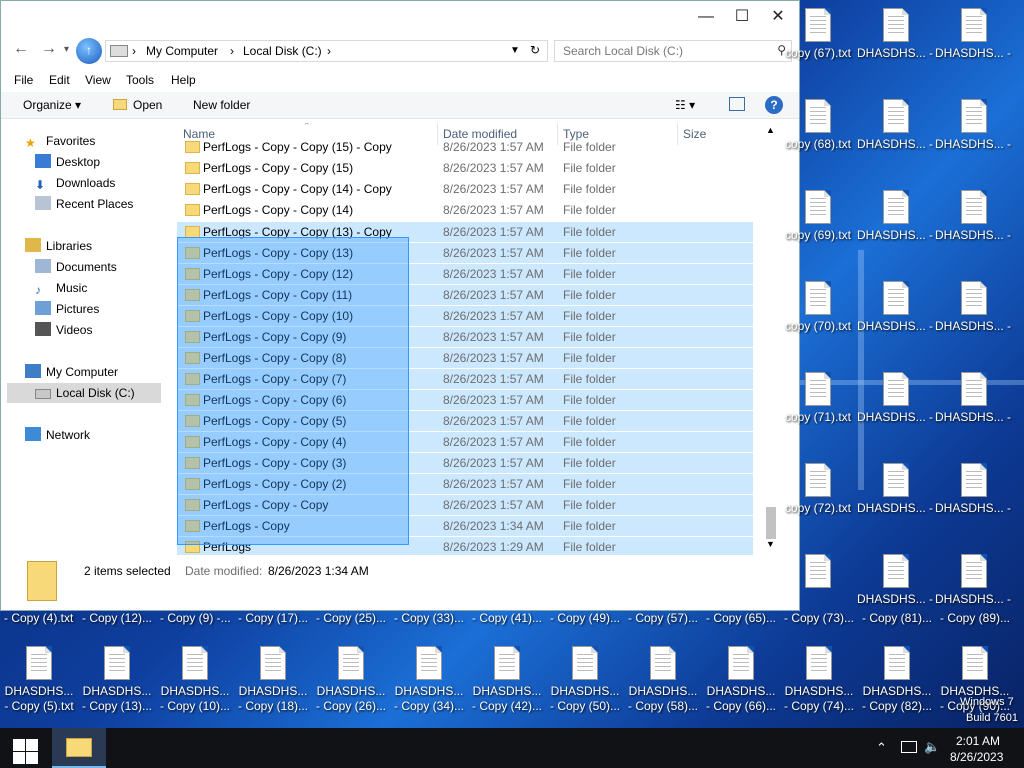 This screenshot has width=1024, height=768. Describe the element at coordinates (23, 80) in the screenshot. I see `menu-file: File` at that location.